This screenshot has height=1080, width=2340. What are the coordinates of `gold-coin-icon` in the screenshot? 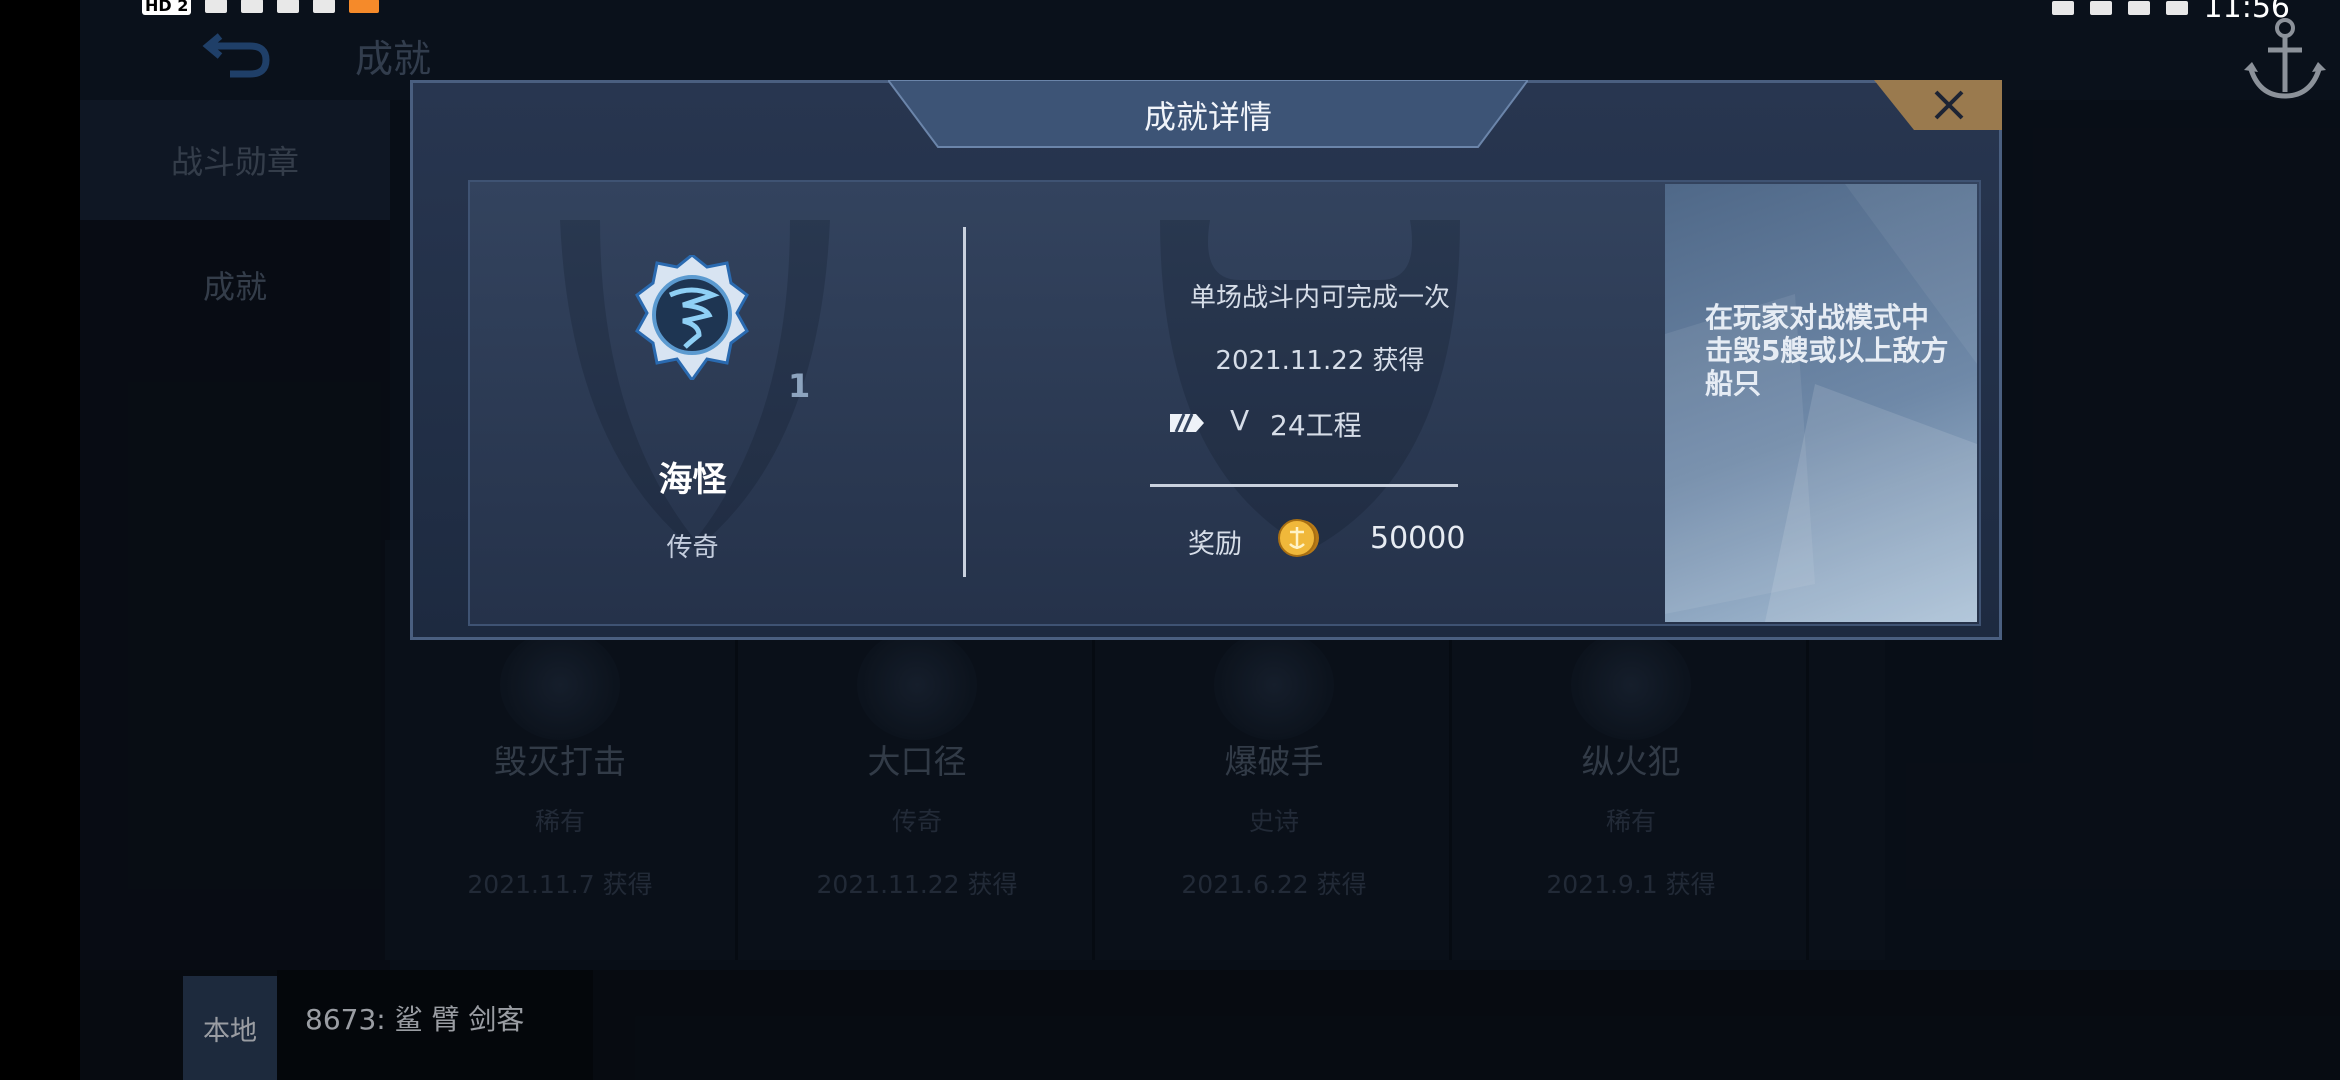 It's located at (1298, 538).